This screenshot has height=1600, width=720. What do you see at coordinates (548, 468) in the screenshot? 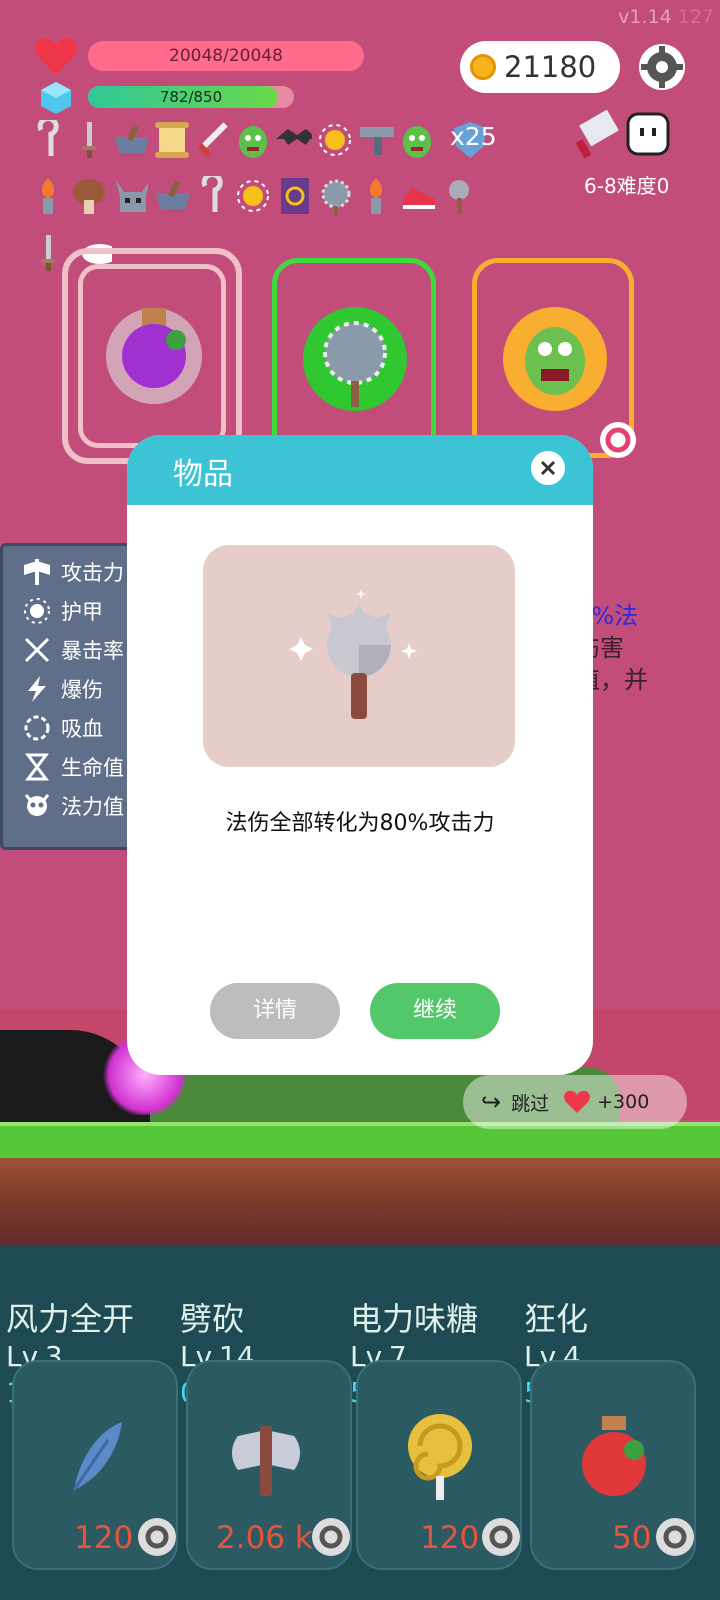
I see `close-icon` at bounding box center [548, 468].